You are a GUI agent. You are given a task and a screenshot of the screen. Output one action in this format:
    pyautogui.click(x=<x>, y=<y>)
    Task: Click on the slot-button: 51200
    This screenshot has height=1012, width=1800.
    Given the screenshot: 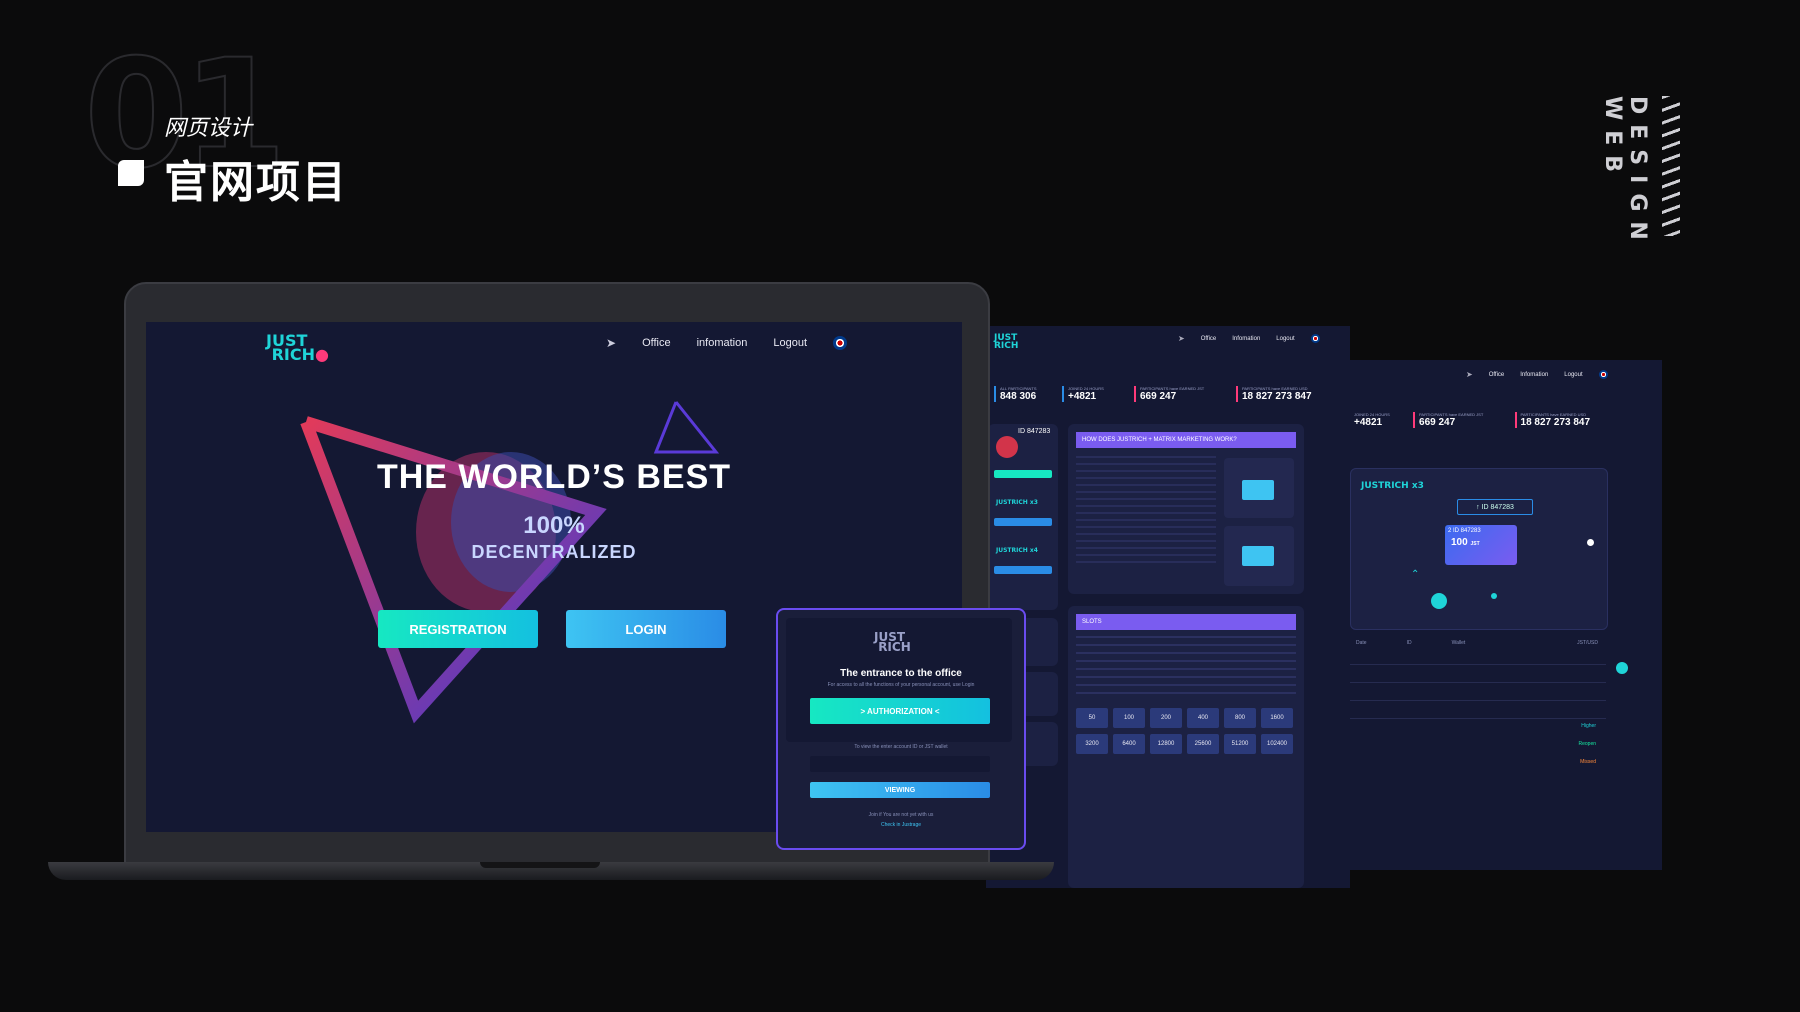 What is the action you would take?
    pyautogui.click(x=1240, y=744)
    